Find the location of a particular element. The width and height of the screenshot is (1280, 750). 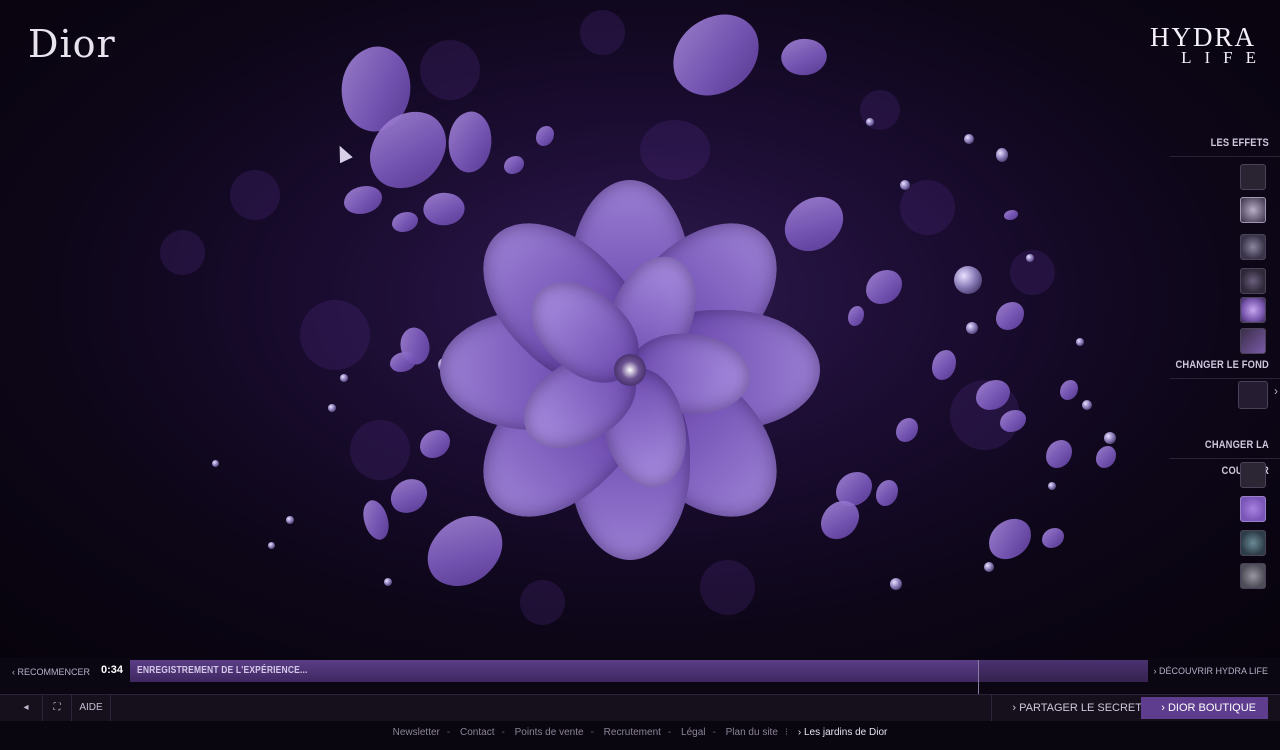

footer-link-newsletter: Newsletter is located at coordinates (416, 732).